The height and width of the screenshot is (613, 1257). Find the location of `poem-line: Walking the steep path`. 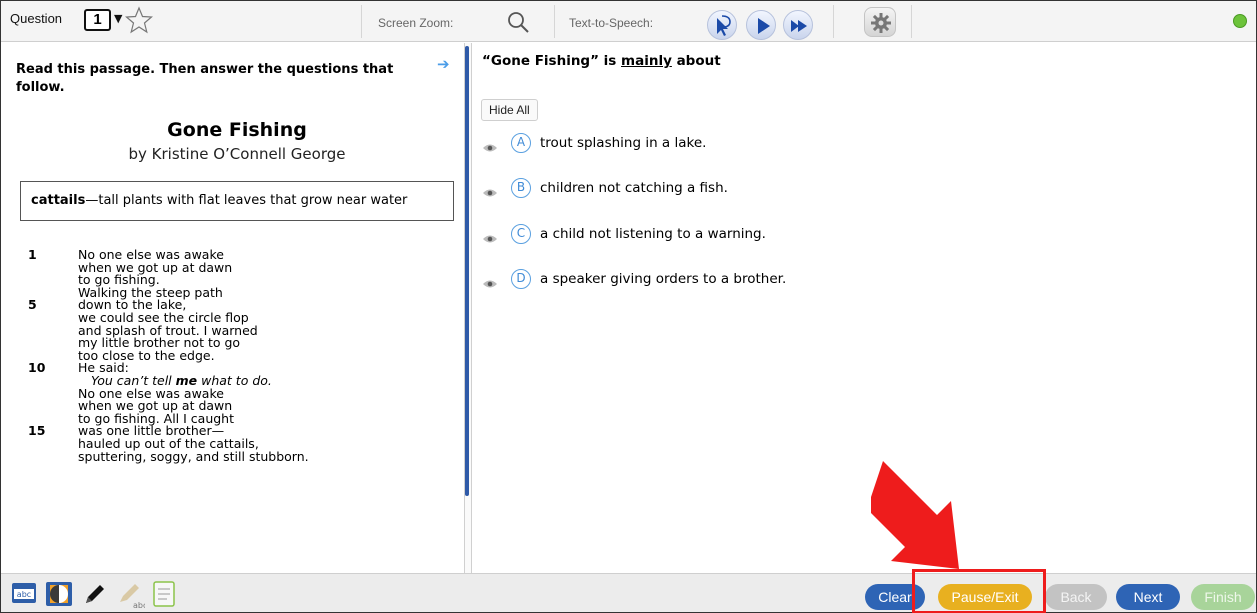

poem-line: Walking the steep path is located at coordinates (150, 292).